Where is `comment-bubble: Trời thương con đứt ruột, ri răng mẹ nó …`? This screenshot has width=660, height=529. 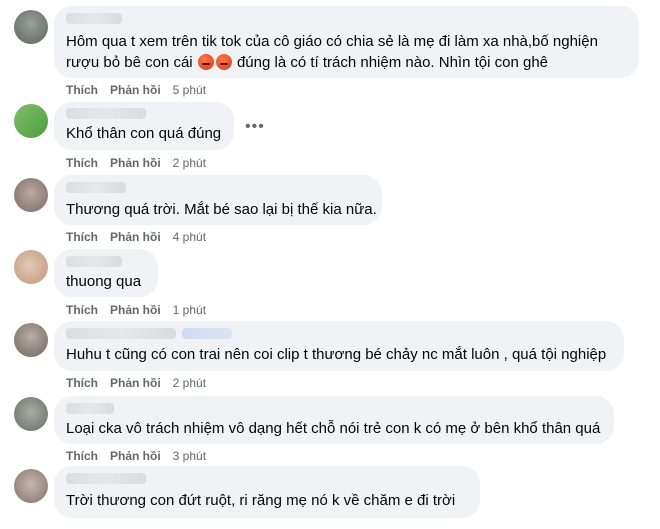
comment-bubble: Trời thương con đứt ruột, ri răng mẹ nó … is located at coordinates (267, 492).